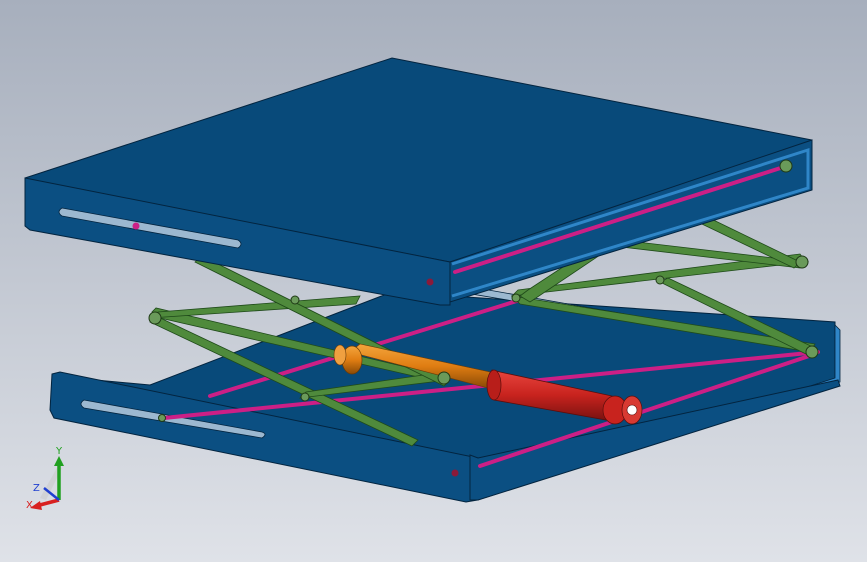  Describe the element at coordinates (455, 473) in the screenshot. I see `bottom-front-hole` at that location.